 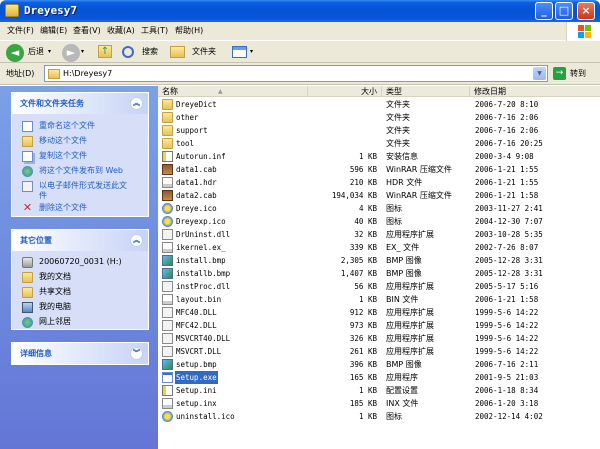 What do you see at coordinates (87, 31) in the screenshot?
I see `menu-view: 查看(V)` at bounding box center [87, 31].